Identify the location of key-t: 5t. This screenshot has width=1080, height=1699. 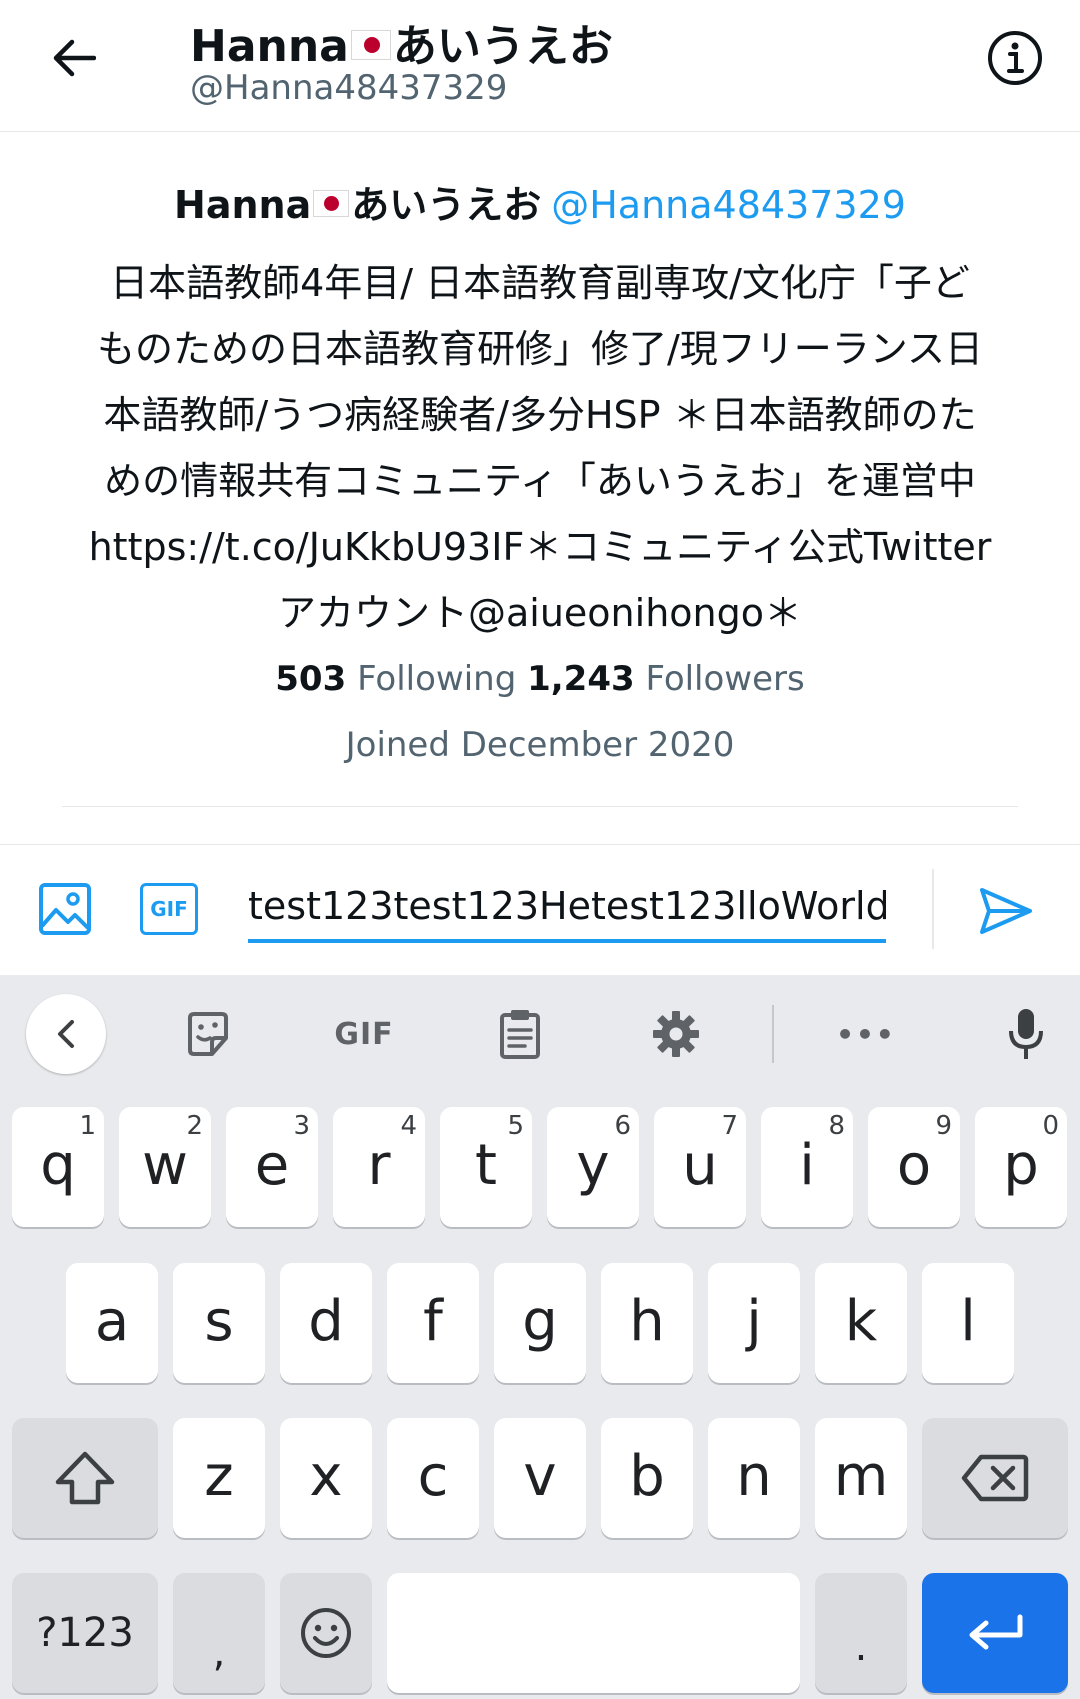
(486, 1167).